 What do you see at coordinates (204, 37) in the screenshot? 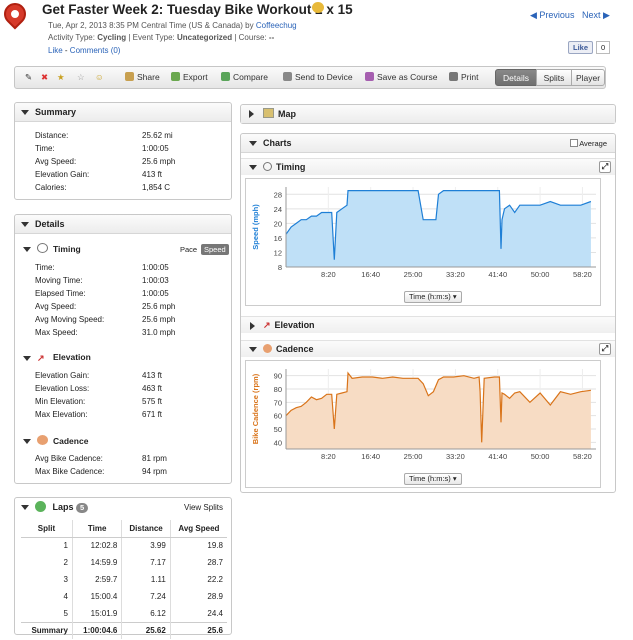
I see `event-type-value: Uncategorized` at bounding box center [204, 37].